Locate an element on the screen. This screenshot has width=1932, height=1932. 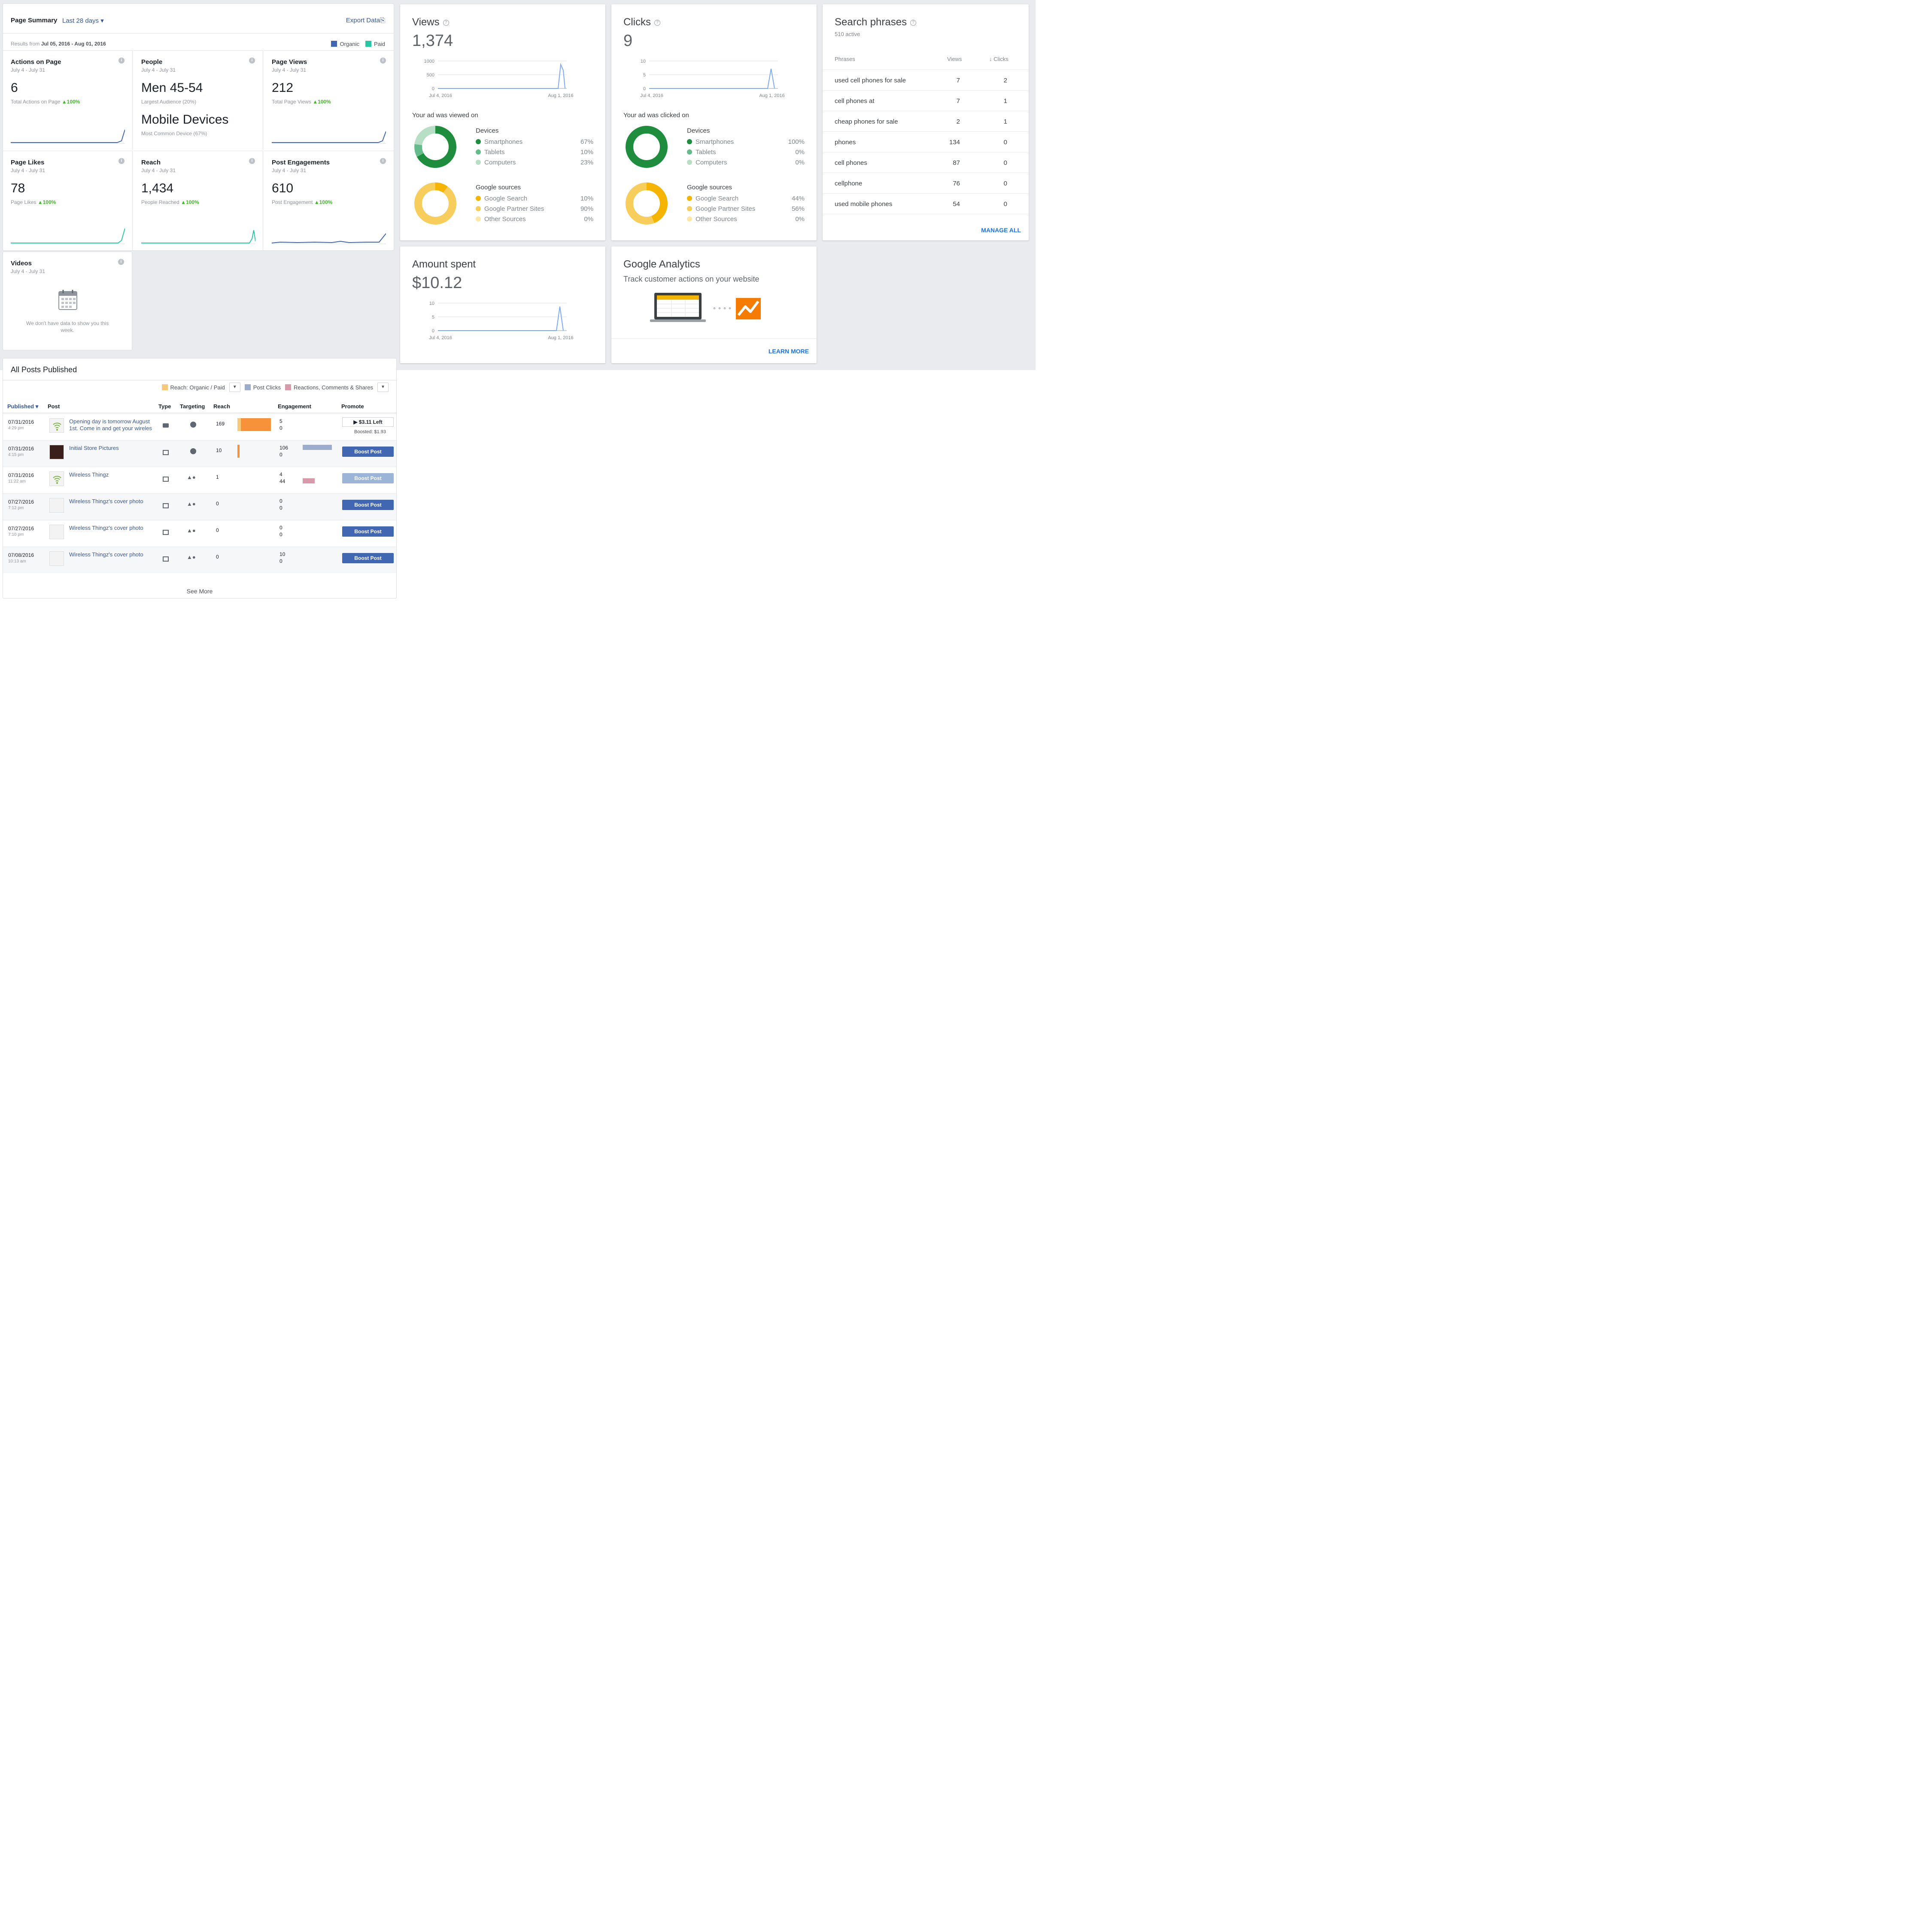
pct-tablets: 10% is located at coordinates (587, 153).